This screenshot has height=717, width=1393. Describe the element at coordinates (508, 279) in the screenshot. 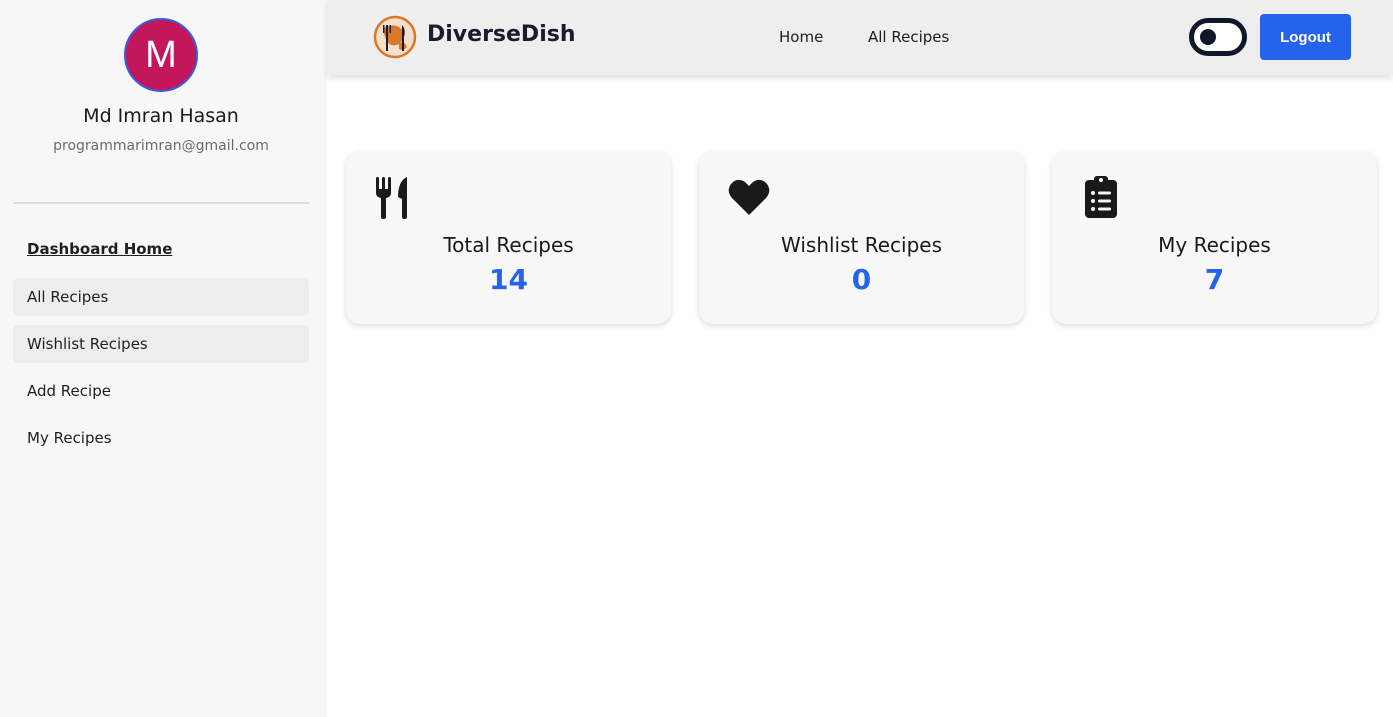

I see `card-value: 14` at that location.